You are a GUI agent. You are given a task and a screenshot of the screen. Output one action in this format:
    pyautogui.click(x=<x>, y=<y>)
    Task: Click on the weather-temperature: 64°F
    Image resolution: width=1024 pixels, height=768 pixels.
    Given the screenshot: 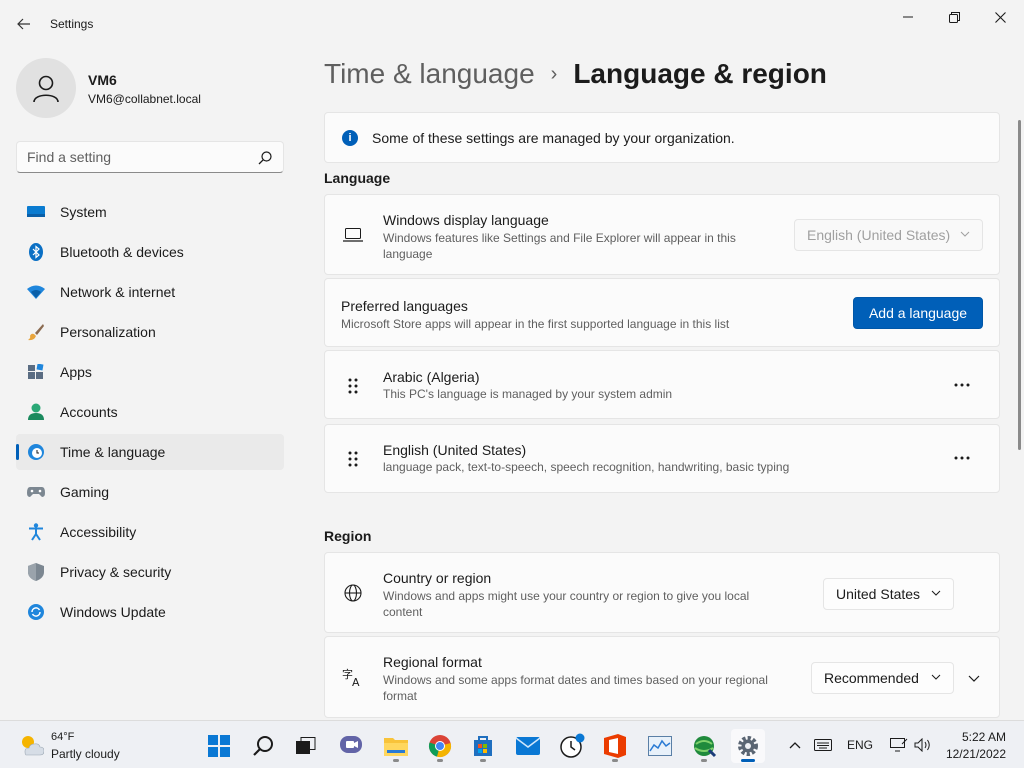 What is the action you would take?
    pyautogui.click(x=63, y=737)
    